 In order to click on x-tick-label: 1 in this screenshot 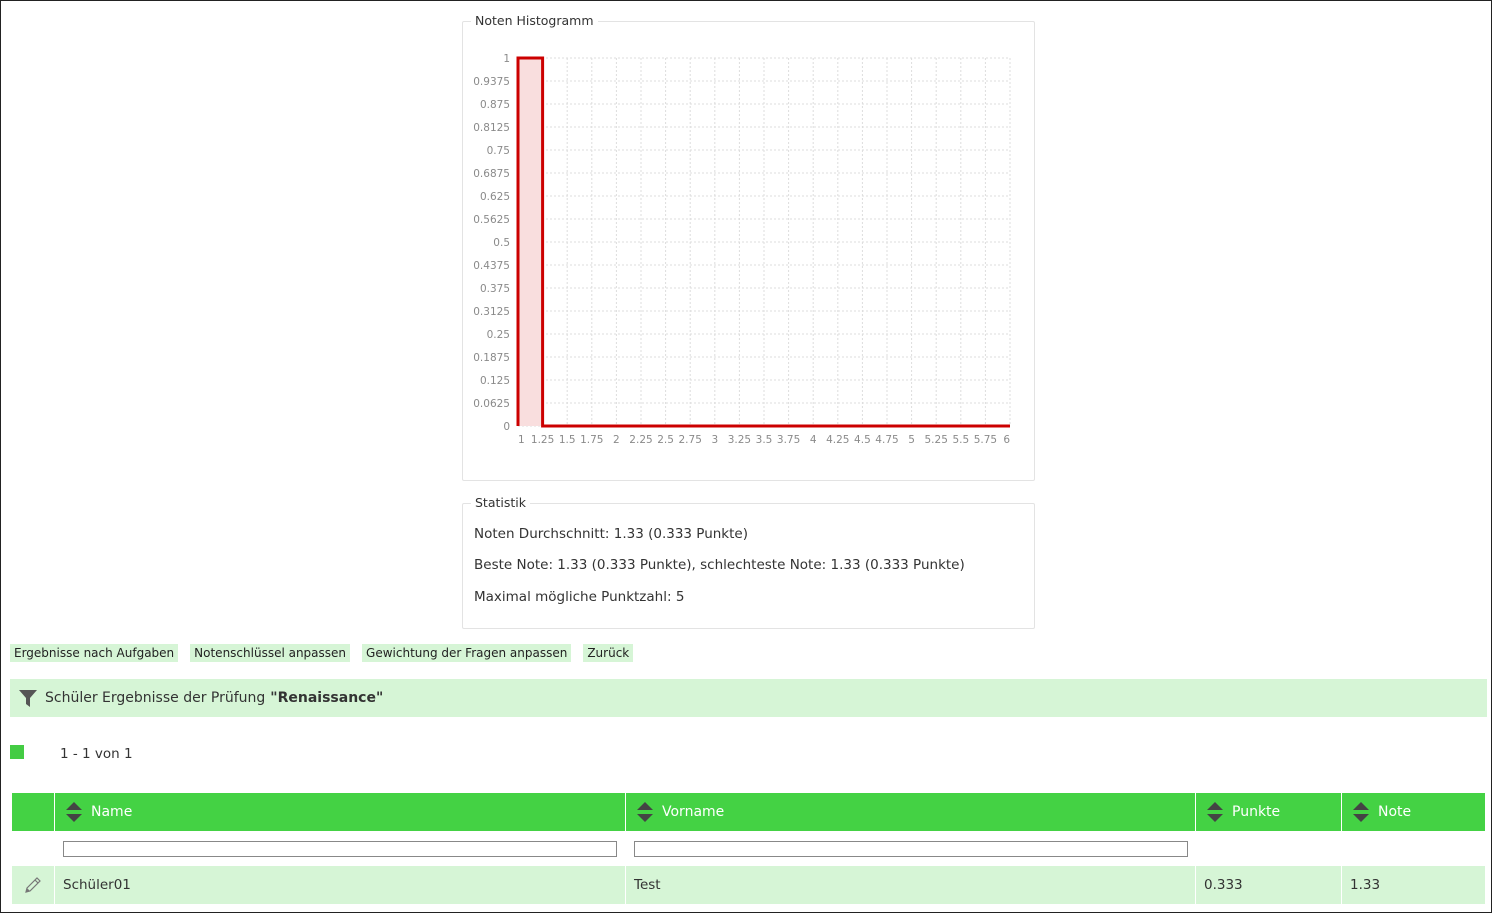, I will do `click(521, 440)`.